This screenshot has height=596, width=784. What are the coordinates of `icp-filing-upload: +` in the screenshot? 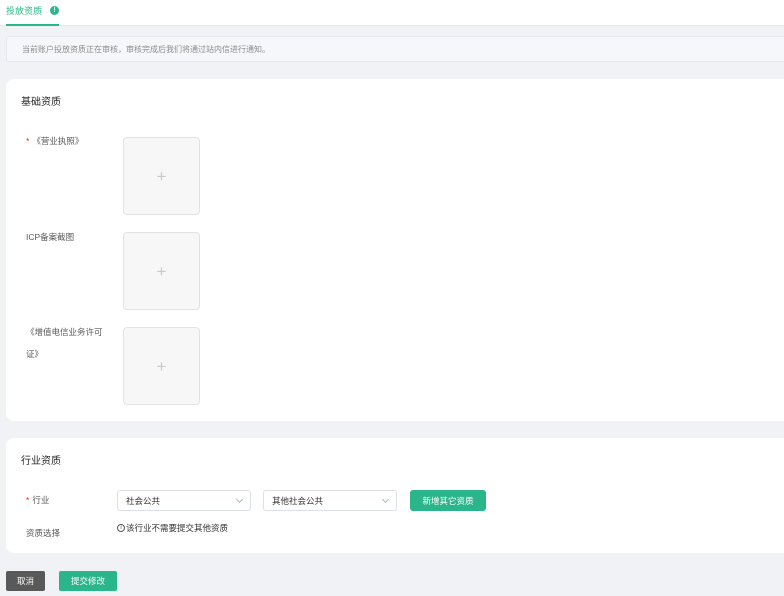 It's located at (161, 271).